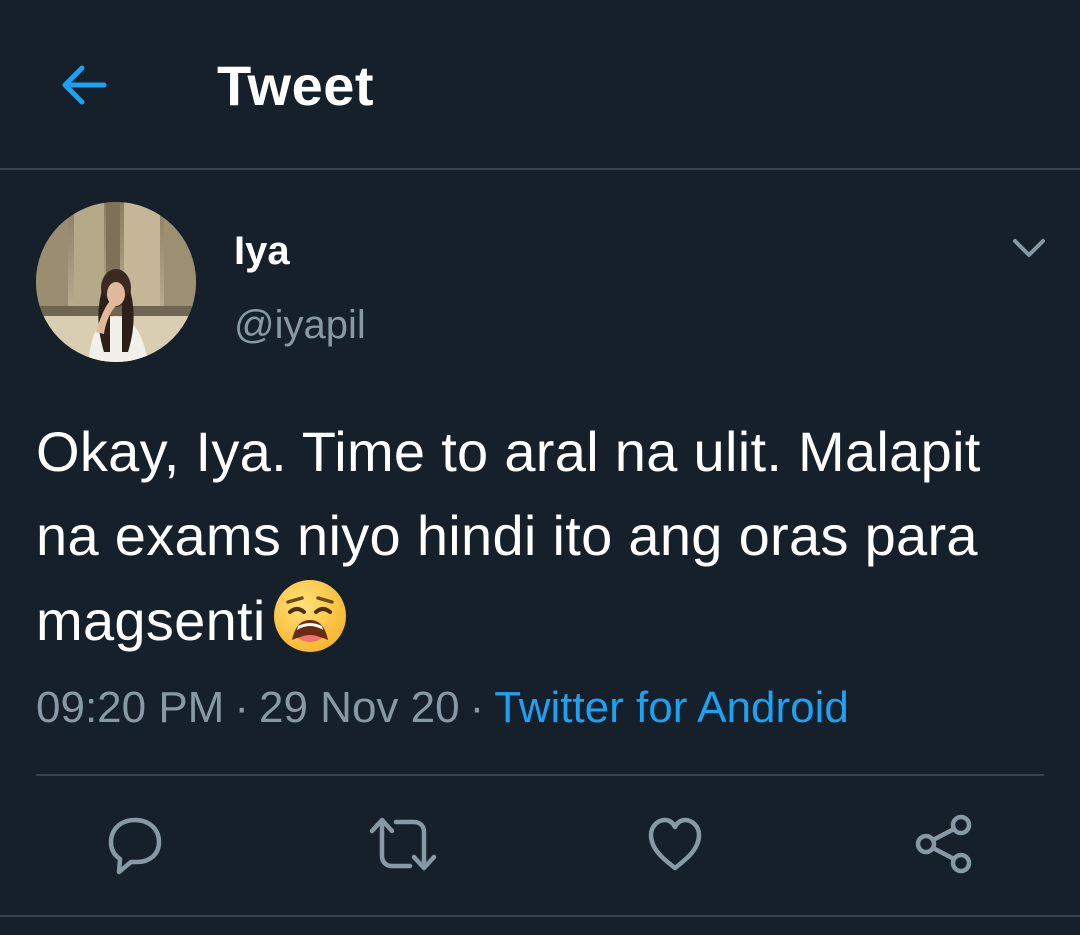 Image resolution: width=1080 pixels, height=935 pixels. I want to click on comment-icon, so click(135, 846).